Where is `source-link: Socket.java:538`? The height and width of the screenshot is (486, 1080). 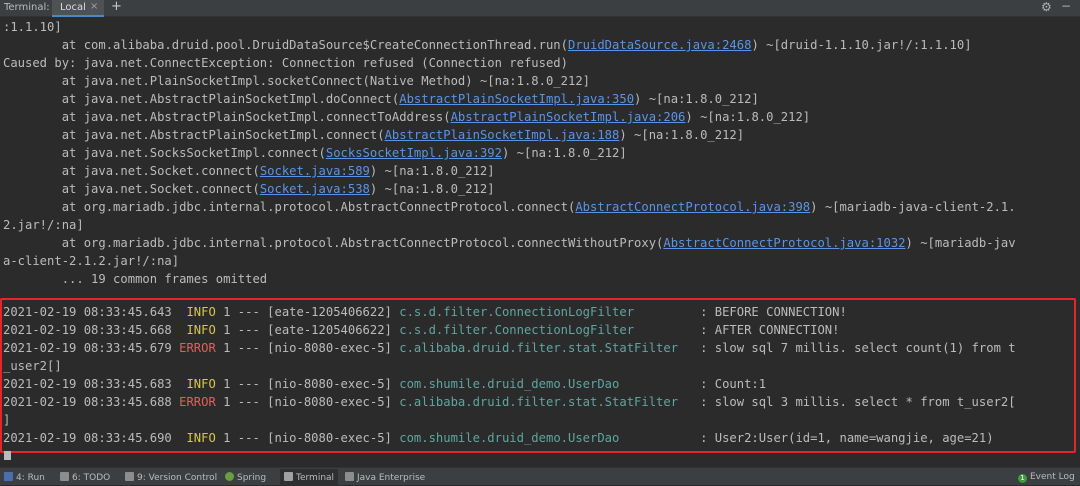 source-link: Socket.java:538 is located at coordinates (315, 189).